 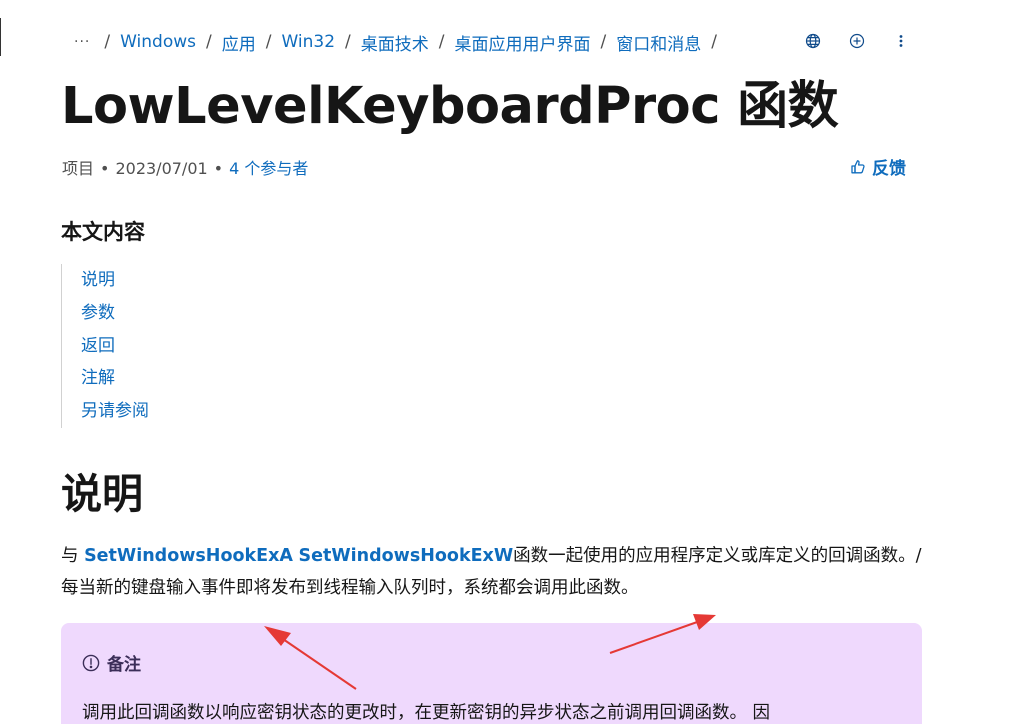 What do you see at coordinates (857, 41) in the screenshot?
I see `add-circle-icon` at bounding box center [857, 41].